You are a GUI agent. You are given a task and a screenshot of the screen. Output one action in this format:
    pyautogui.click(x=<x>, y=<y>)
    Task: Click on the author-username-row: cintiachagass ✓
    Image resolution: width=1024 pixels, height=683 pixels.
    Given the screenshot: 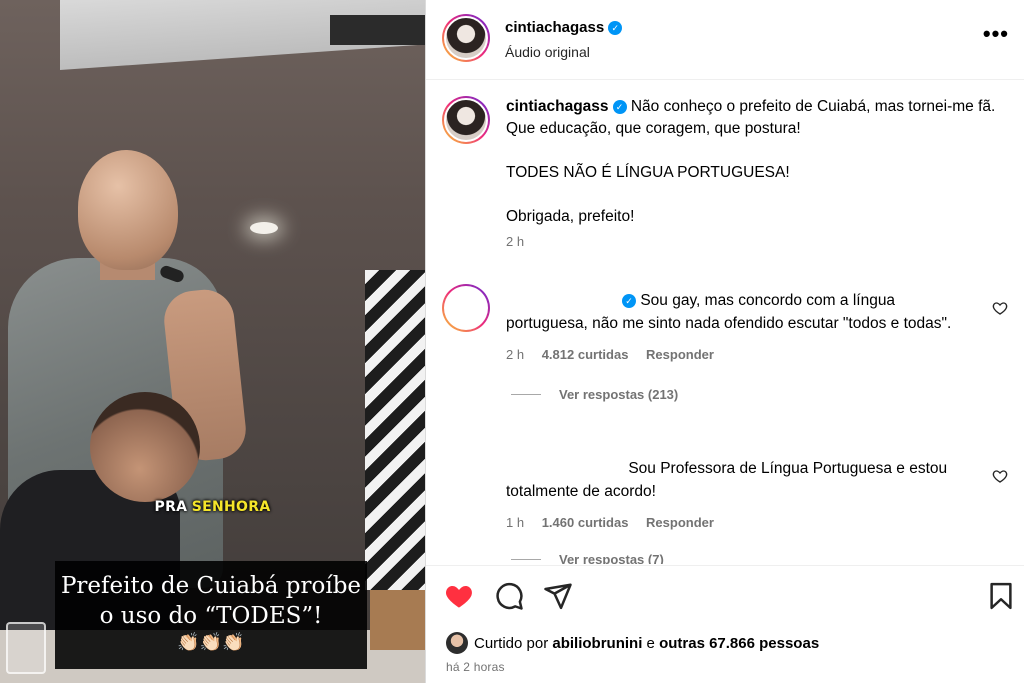 What is the action you would take?
    pyautogui.click(x=564, y=27)
    